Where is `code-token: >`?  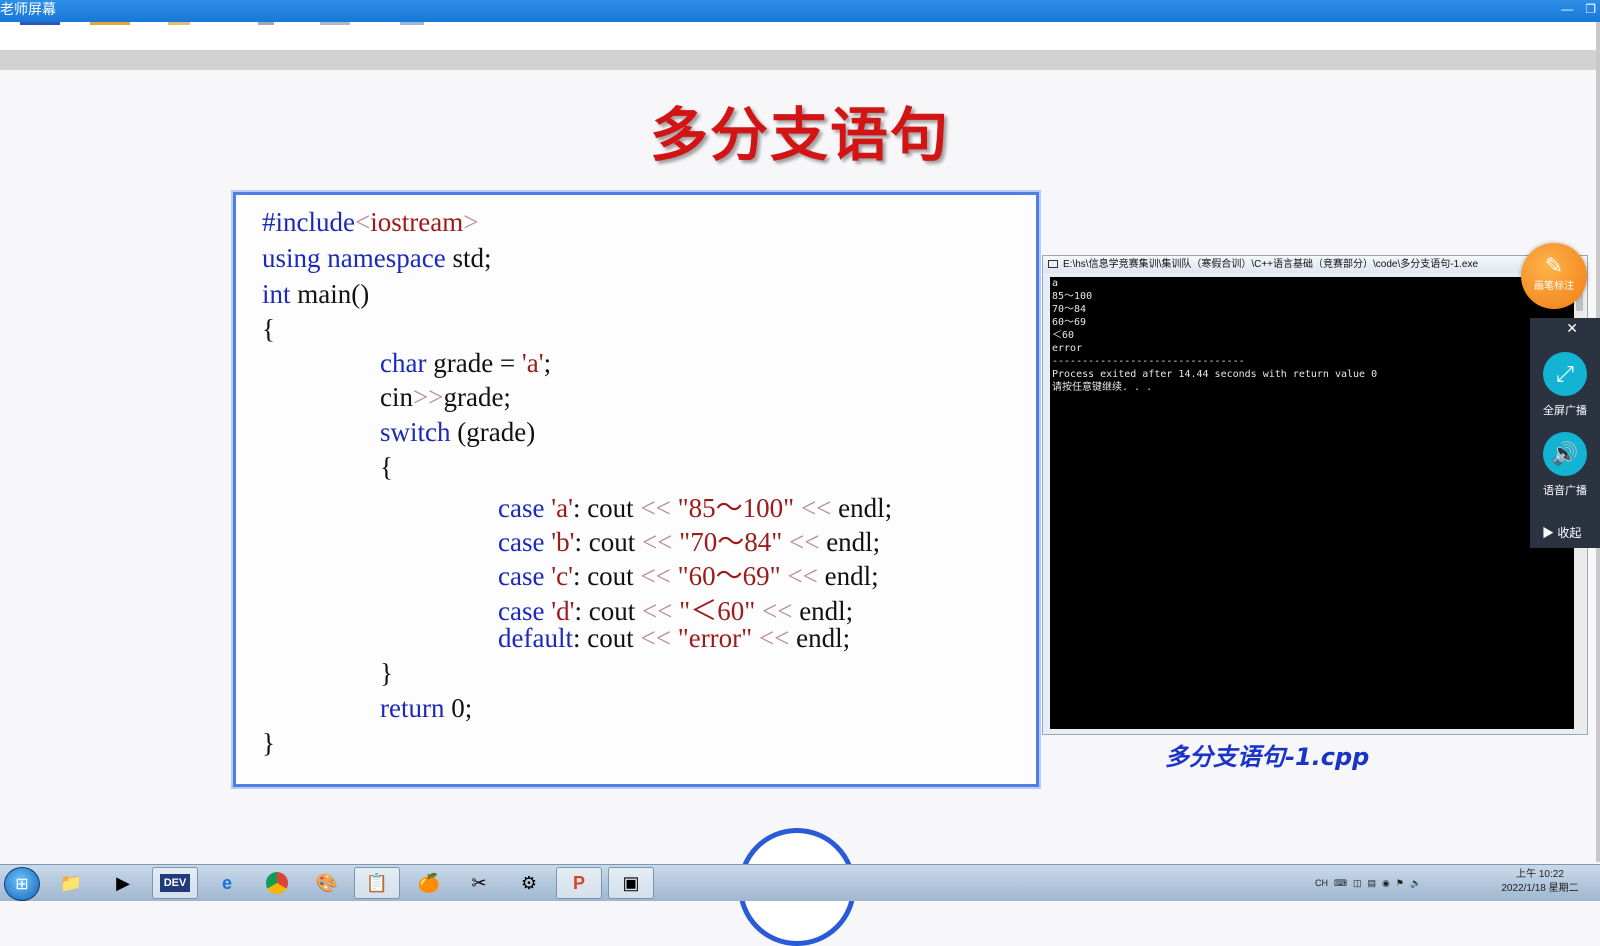
code-token: > is located at coordinates (471, 222).